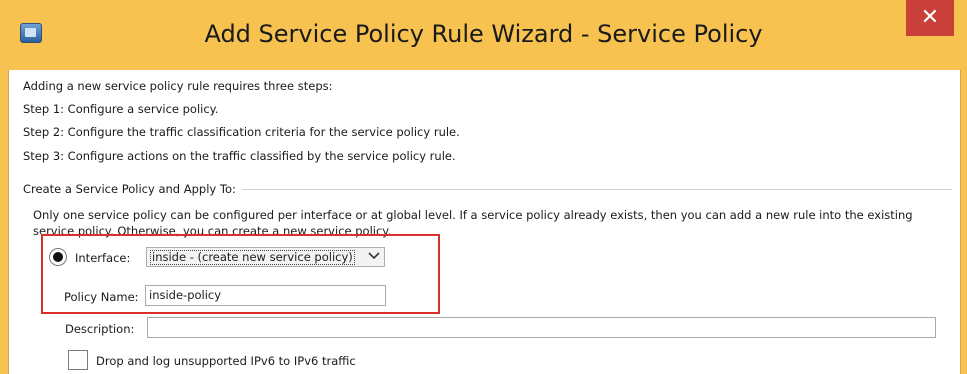 The height and width of the screenshot is (374, 967). I want to click on chevron-down-icon, so click(374, 257).